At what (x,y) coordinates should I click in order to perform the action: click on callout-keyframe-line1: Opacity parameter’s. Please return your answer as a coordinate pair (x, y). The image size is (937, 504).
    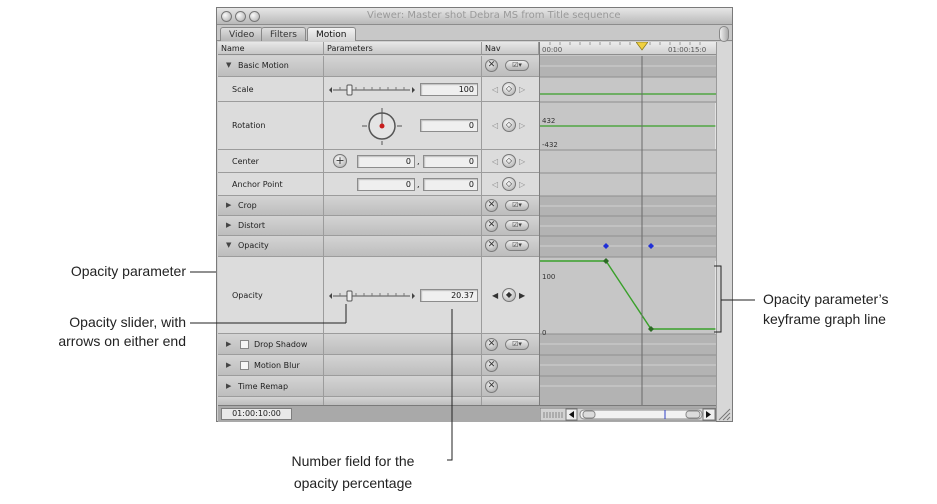
    Looking at the image, I should click on (826, 299).